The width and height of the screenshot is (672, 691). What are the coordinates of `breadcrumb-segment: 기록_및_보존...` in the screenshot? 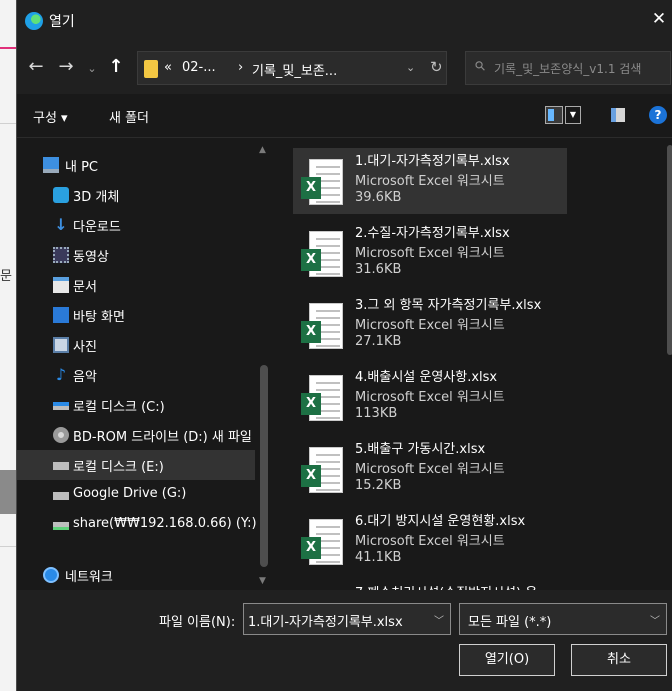 It's located at (294, 69).